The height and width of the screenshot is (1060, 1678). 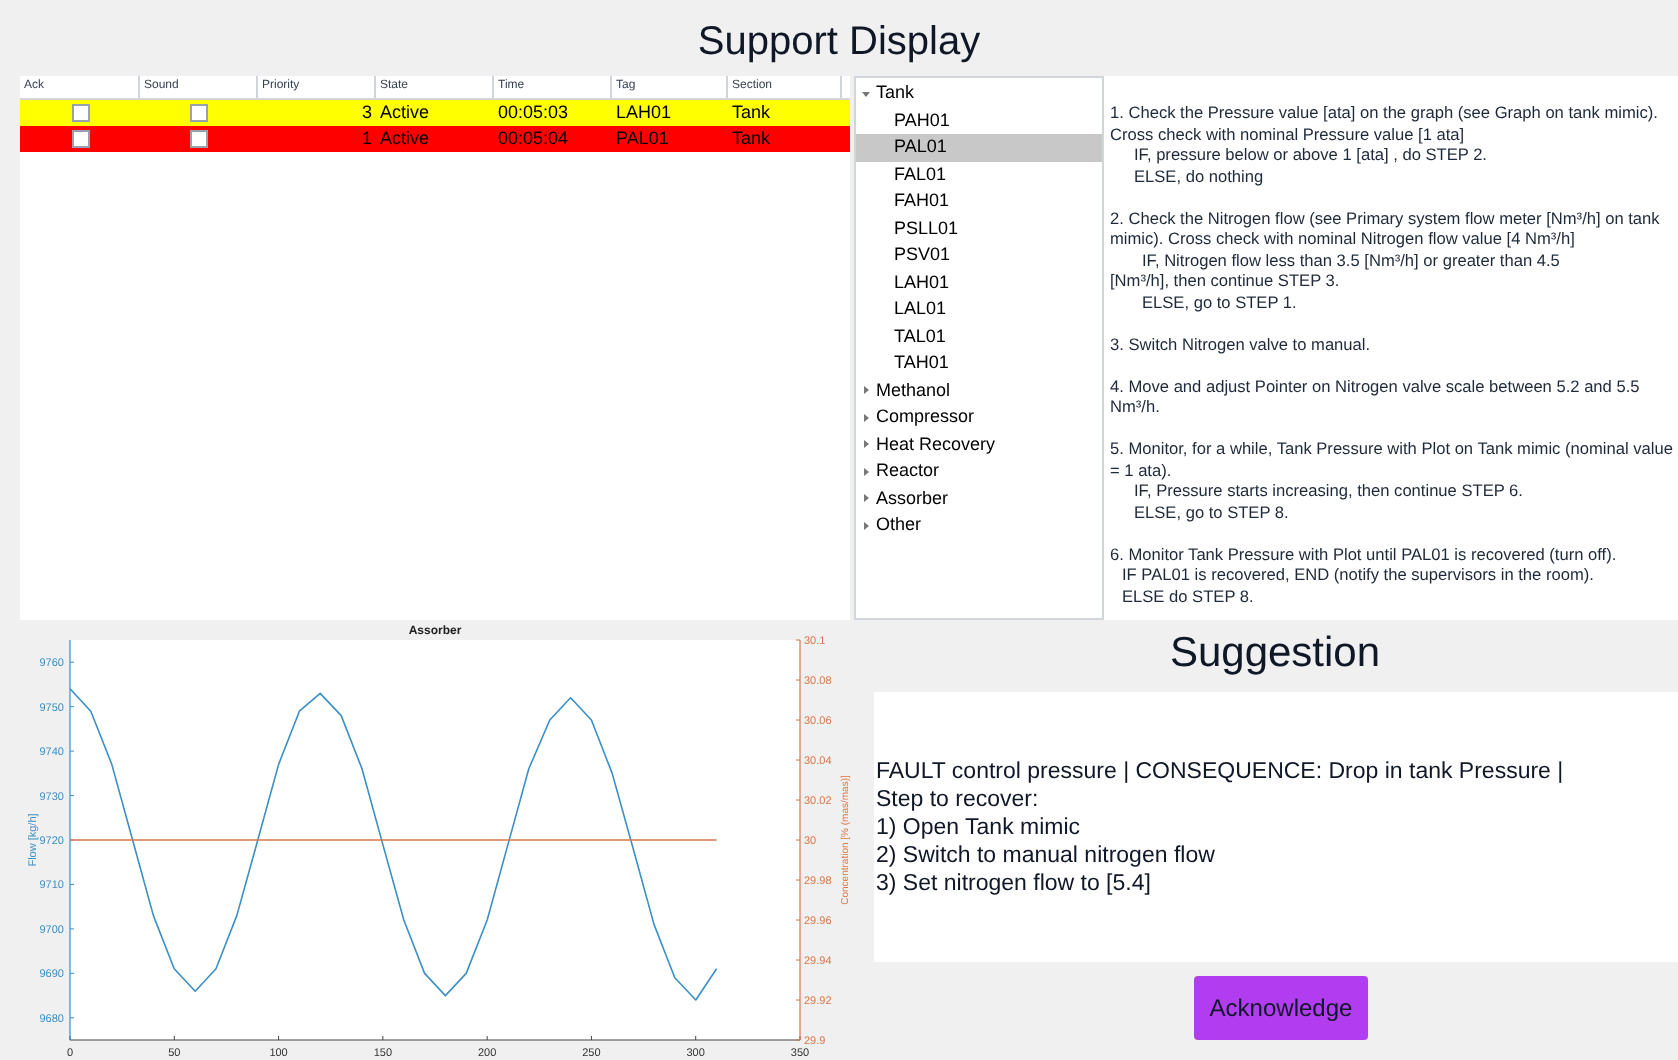 I want to click on instruction-text: IF PAL01 is recovered, END (notify the supervisors in the room)., so click(x=1358, y=574).